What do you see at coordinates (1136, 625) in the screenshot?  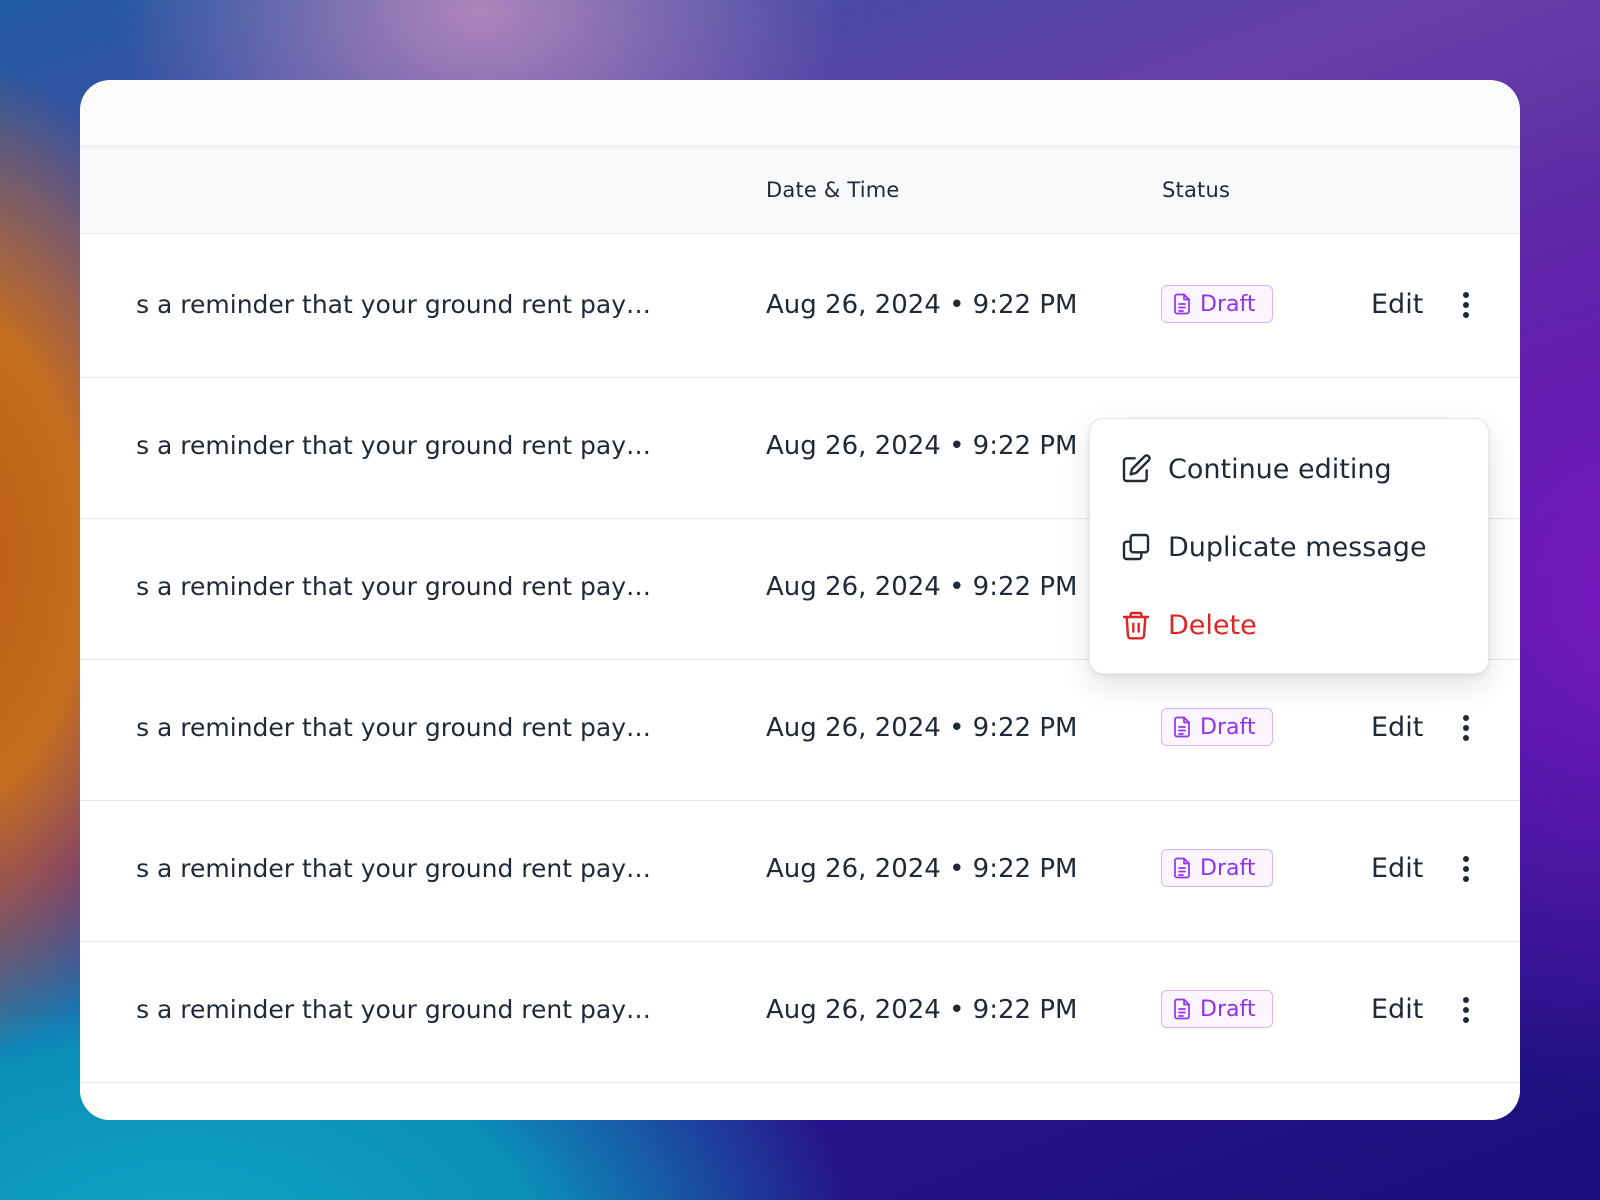 I see `trash-icon` at bounding box center [1136, 625].